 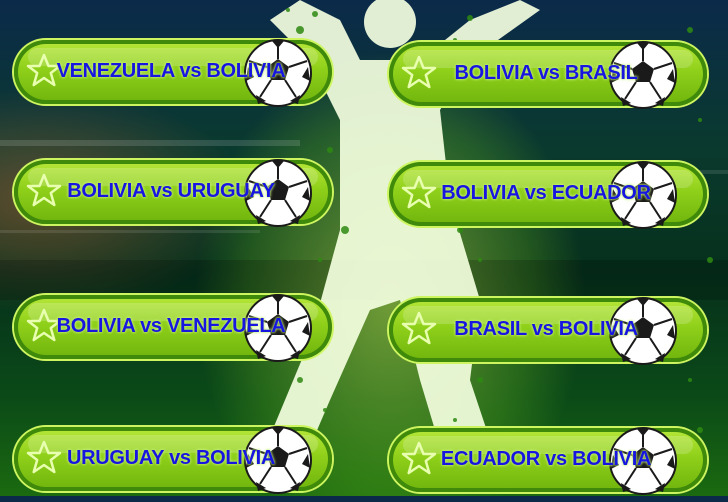 I want to click on match-label: BOLIVIA vs URUGUAY, so click(x=171, y=190).